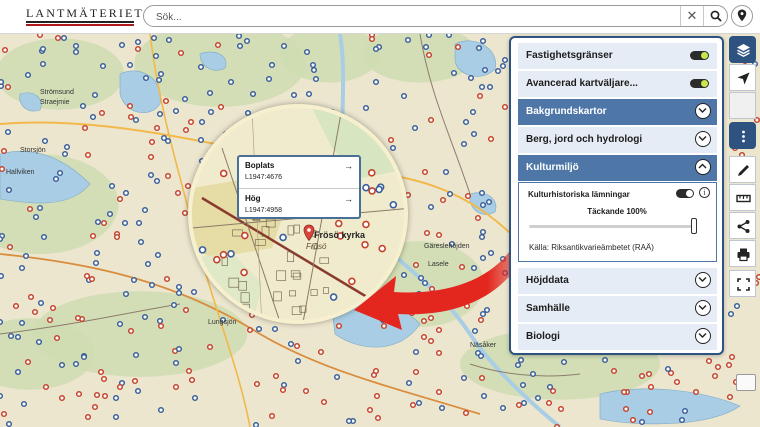  Describe the element at coordinates (475, 58) in the screenshot. I see `lake` at that location.